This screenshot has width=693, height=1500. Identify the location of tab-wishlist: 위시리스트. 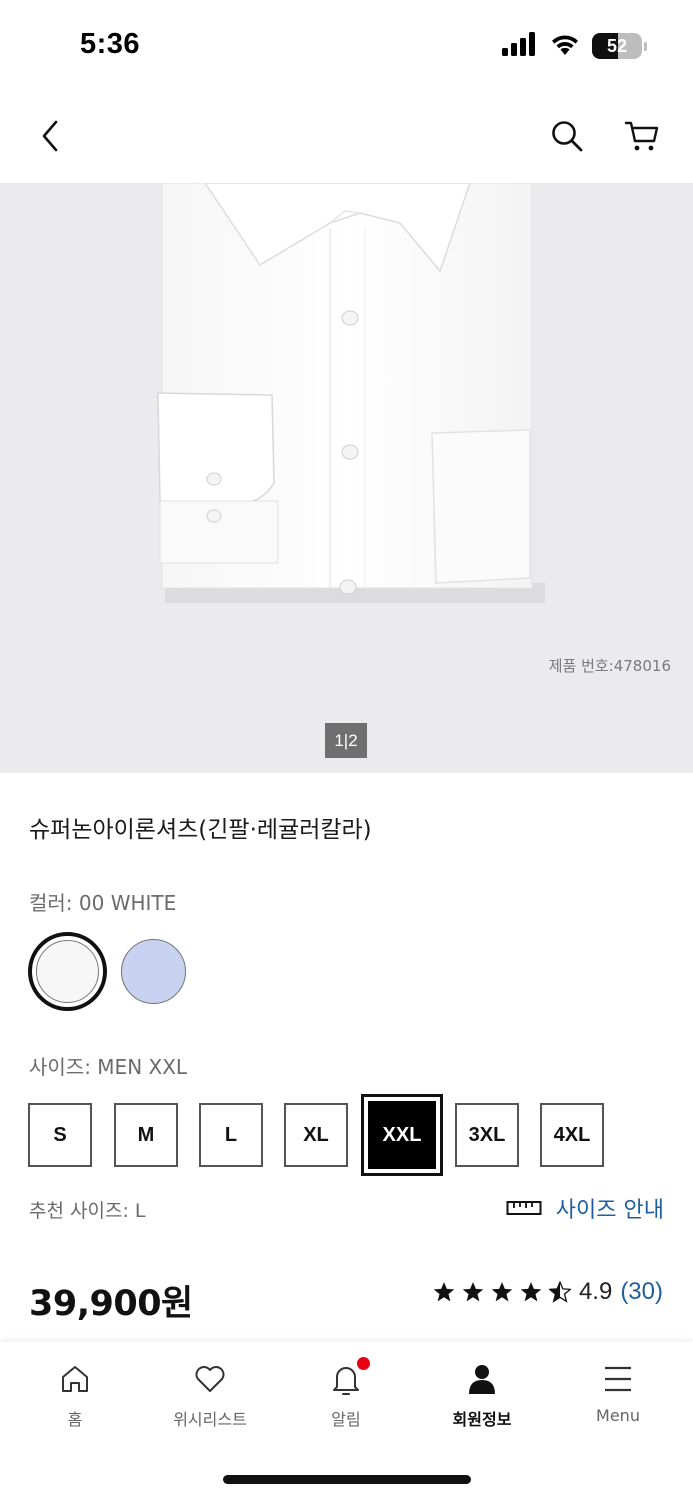
(210, 1395).